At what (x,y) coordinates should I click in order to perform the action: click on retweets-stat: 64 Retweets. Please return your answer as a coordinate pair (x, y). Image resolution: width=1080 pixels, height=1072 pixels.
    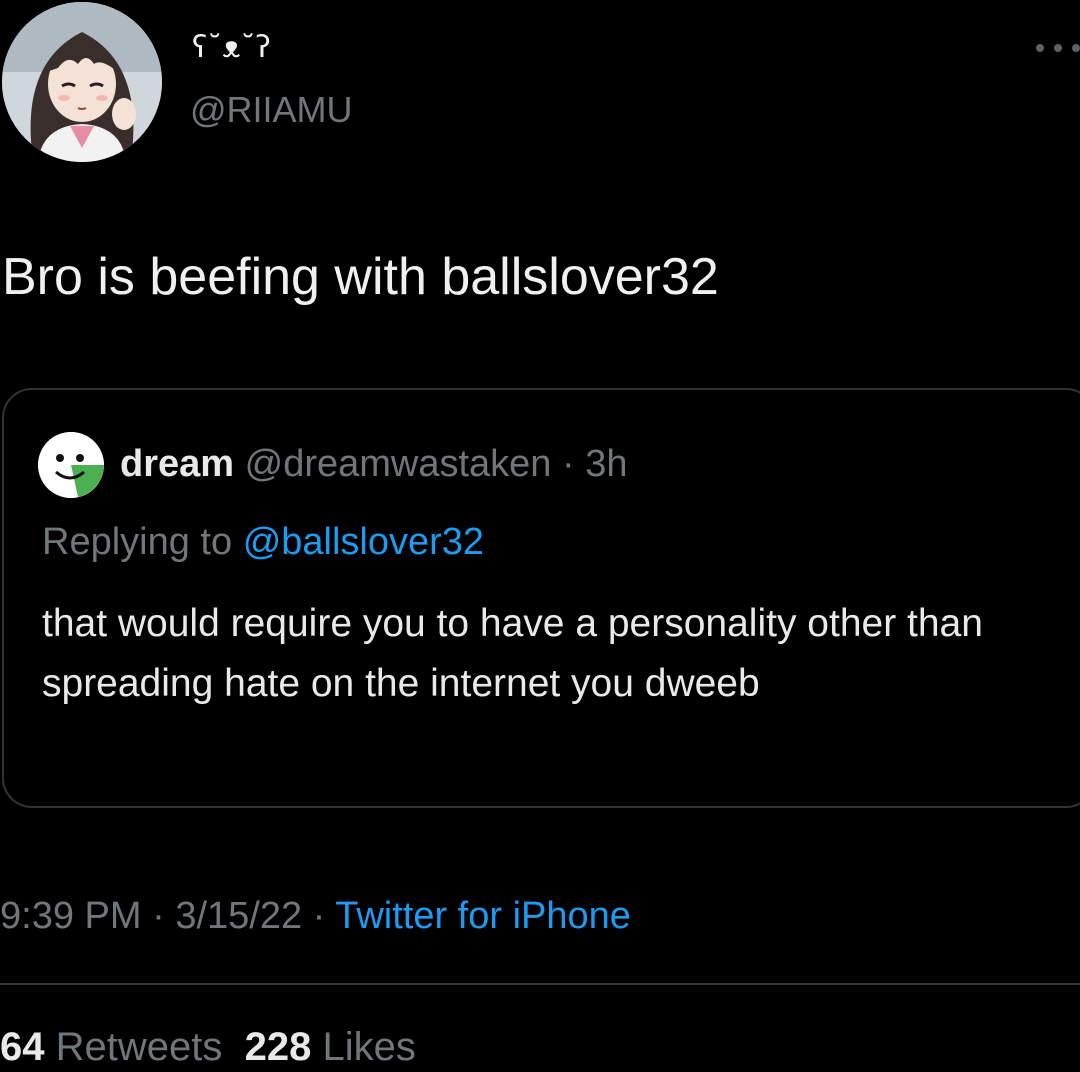
    Looking at the image, I should click on (111, 1047).